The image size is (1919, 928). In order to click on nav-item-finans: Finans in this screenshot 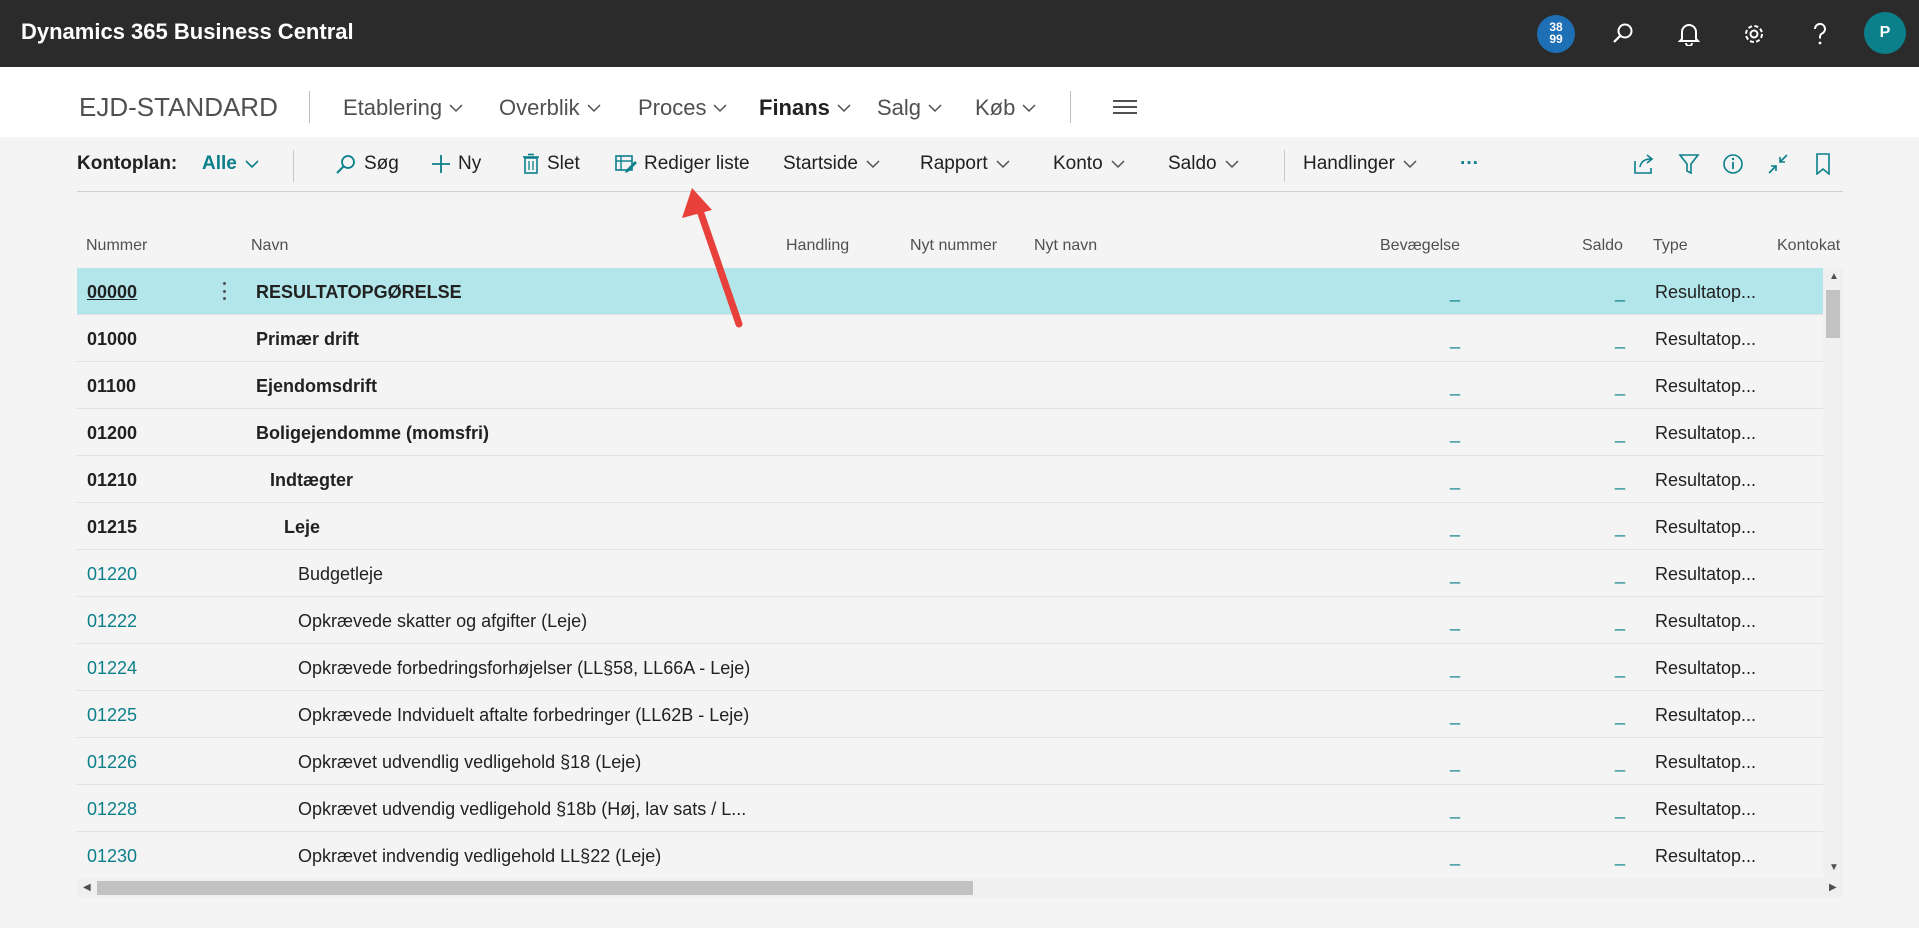, I will do `click(805, 108)`.